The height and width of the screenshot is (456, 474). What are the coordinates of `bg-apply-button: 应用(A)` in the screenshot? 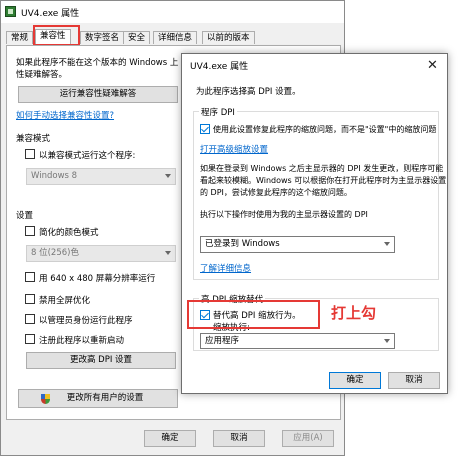 It's located at (308, 438).